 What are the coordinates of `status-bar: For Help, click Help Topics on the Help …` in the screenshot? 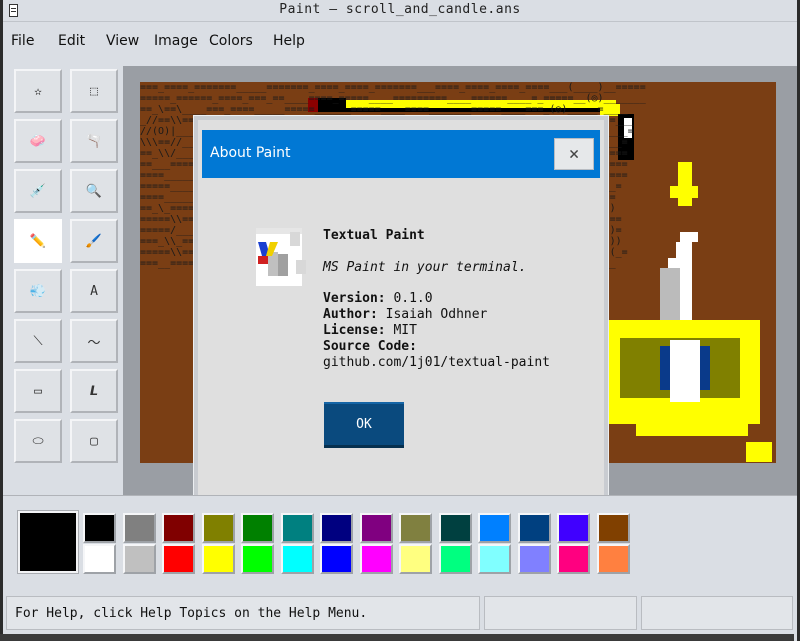 It's located at (400, 615).